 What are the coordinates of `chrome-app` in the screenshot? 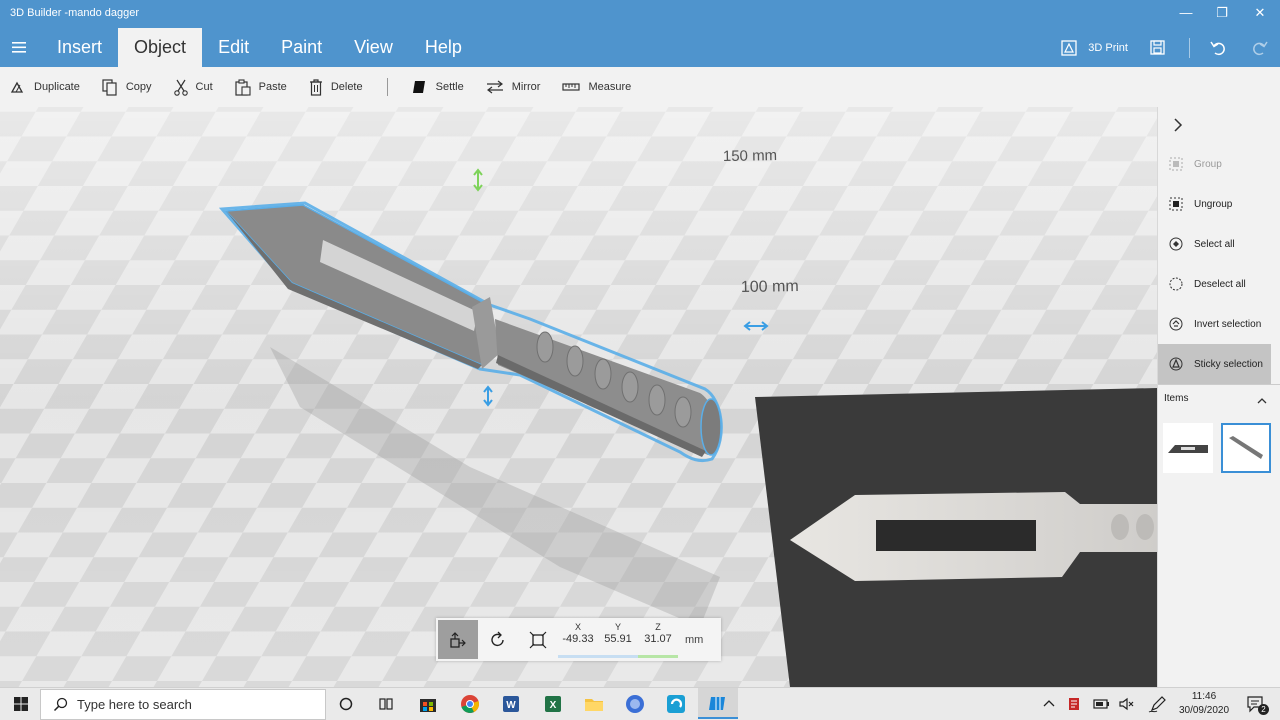 It's located at (470, 704).